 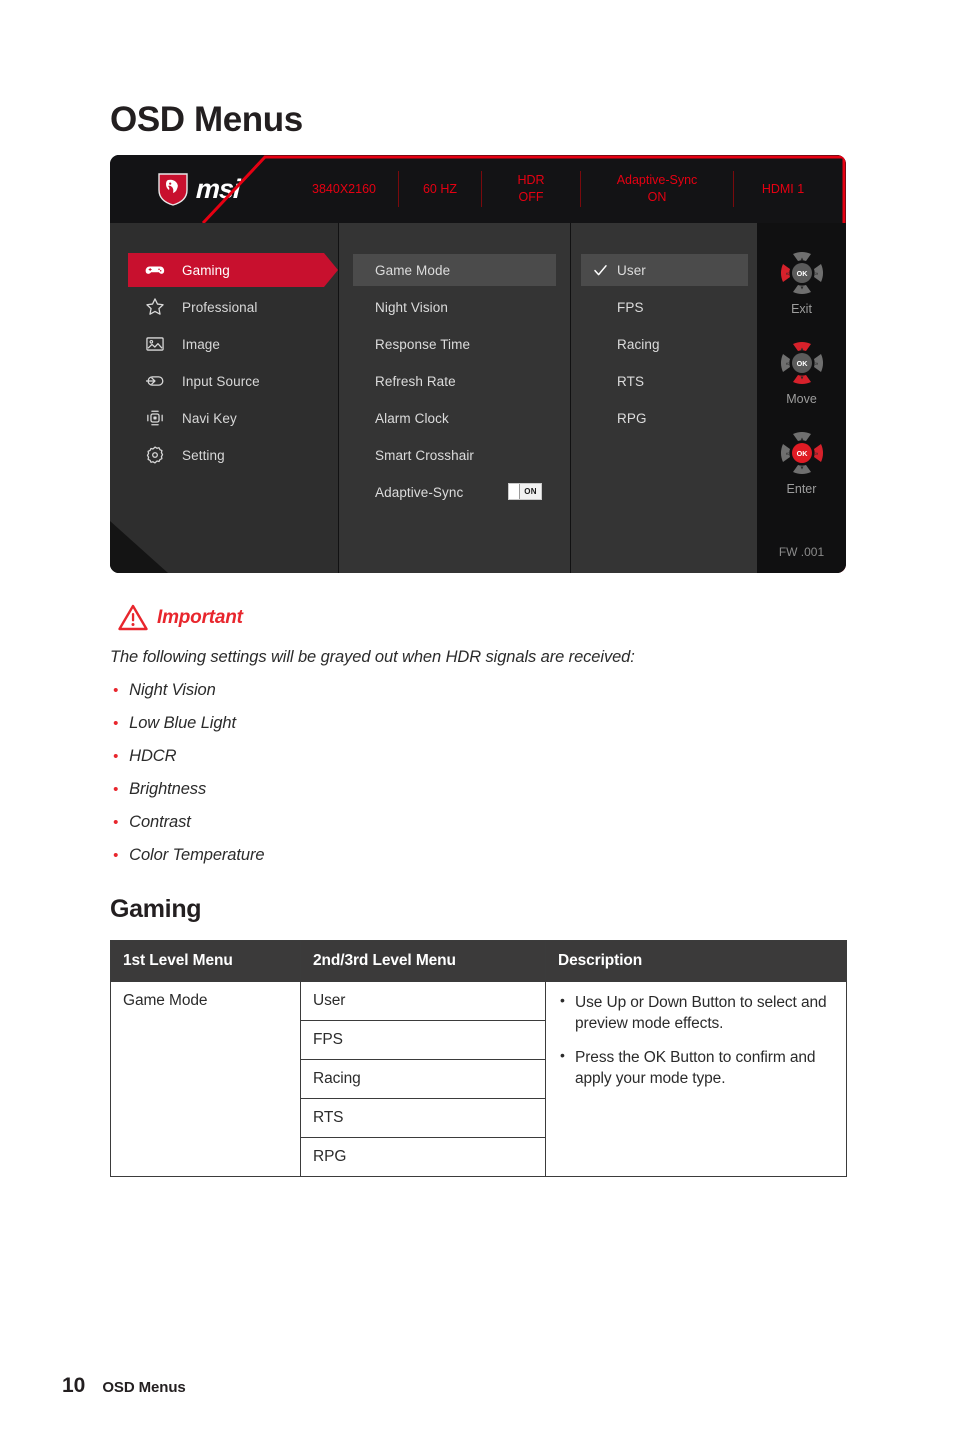 I want to click on footer-page-number: 10, so click(x=74, y=1385).